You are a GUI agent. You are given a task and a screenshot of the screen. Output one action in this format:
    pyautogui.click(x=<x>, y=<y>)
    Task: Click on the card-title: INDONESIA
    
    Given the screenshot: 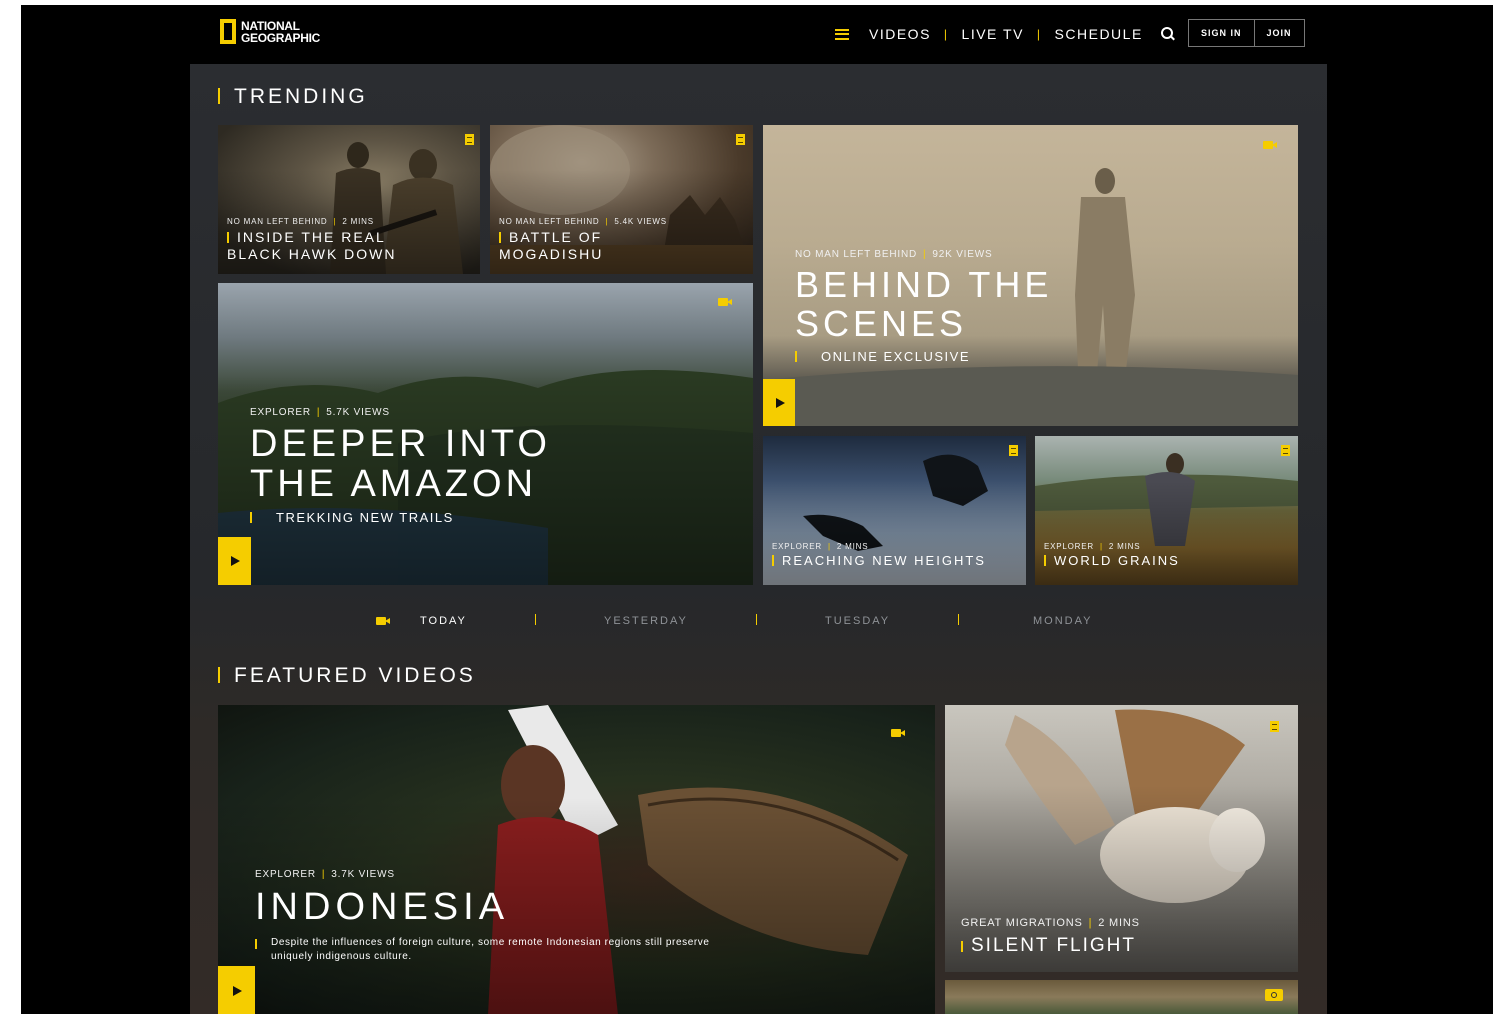 What is the action you would take?
    pyautogui.click(x=382, y=907)
    